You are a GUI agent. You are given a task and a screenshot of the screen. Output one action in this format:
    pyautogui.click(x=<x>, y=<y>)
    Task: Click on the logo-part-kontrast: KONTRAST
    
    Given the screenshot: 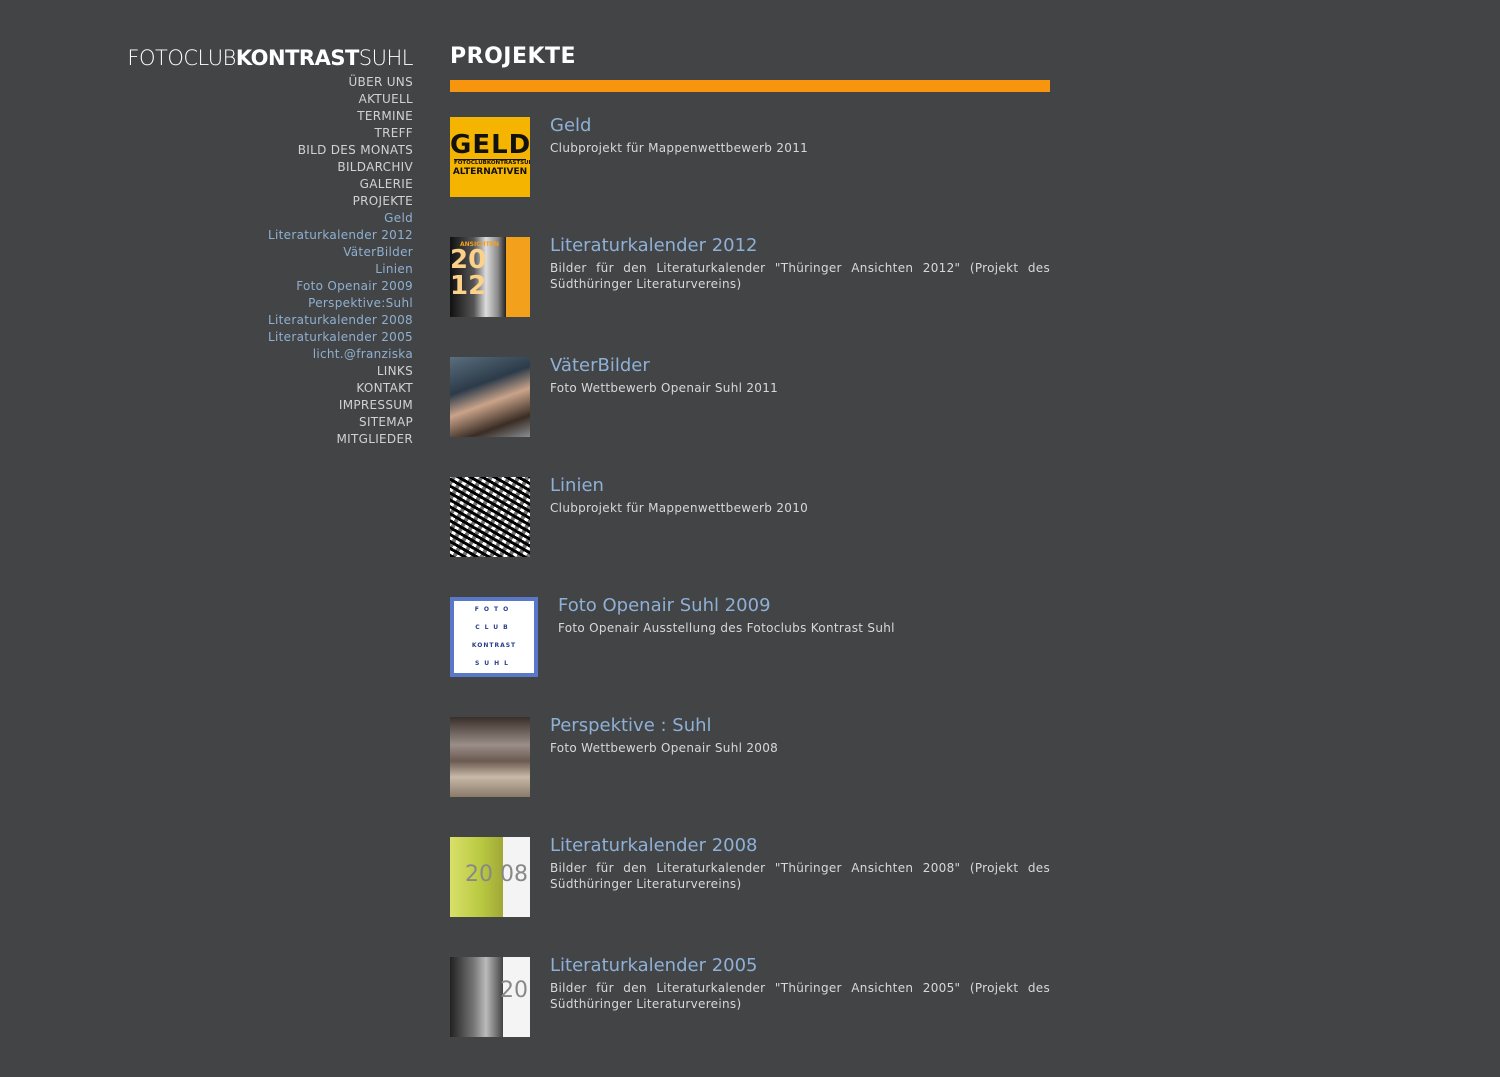 What is the action you would take?
    pyautogui.click(x=297, y=58)
    